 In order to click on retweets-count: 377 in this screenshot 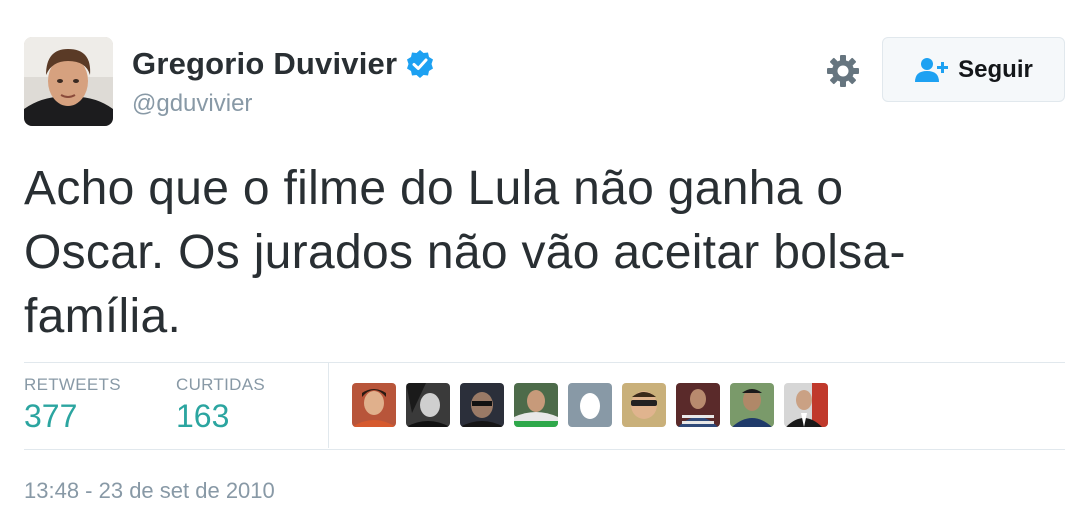, I will do `click(51, 416)`.